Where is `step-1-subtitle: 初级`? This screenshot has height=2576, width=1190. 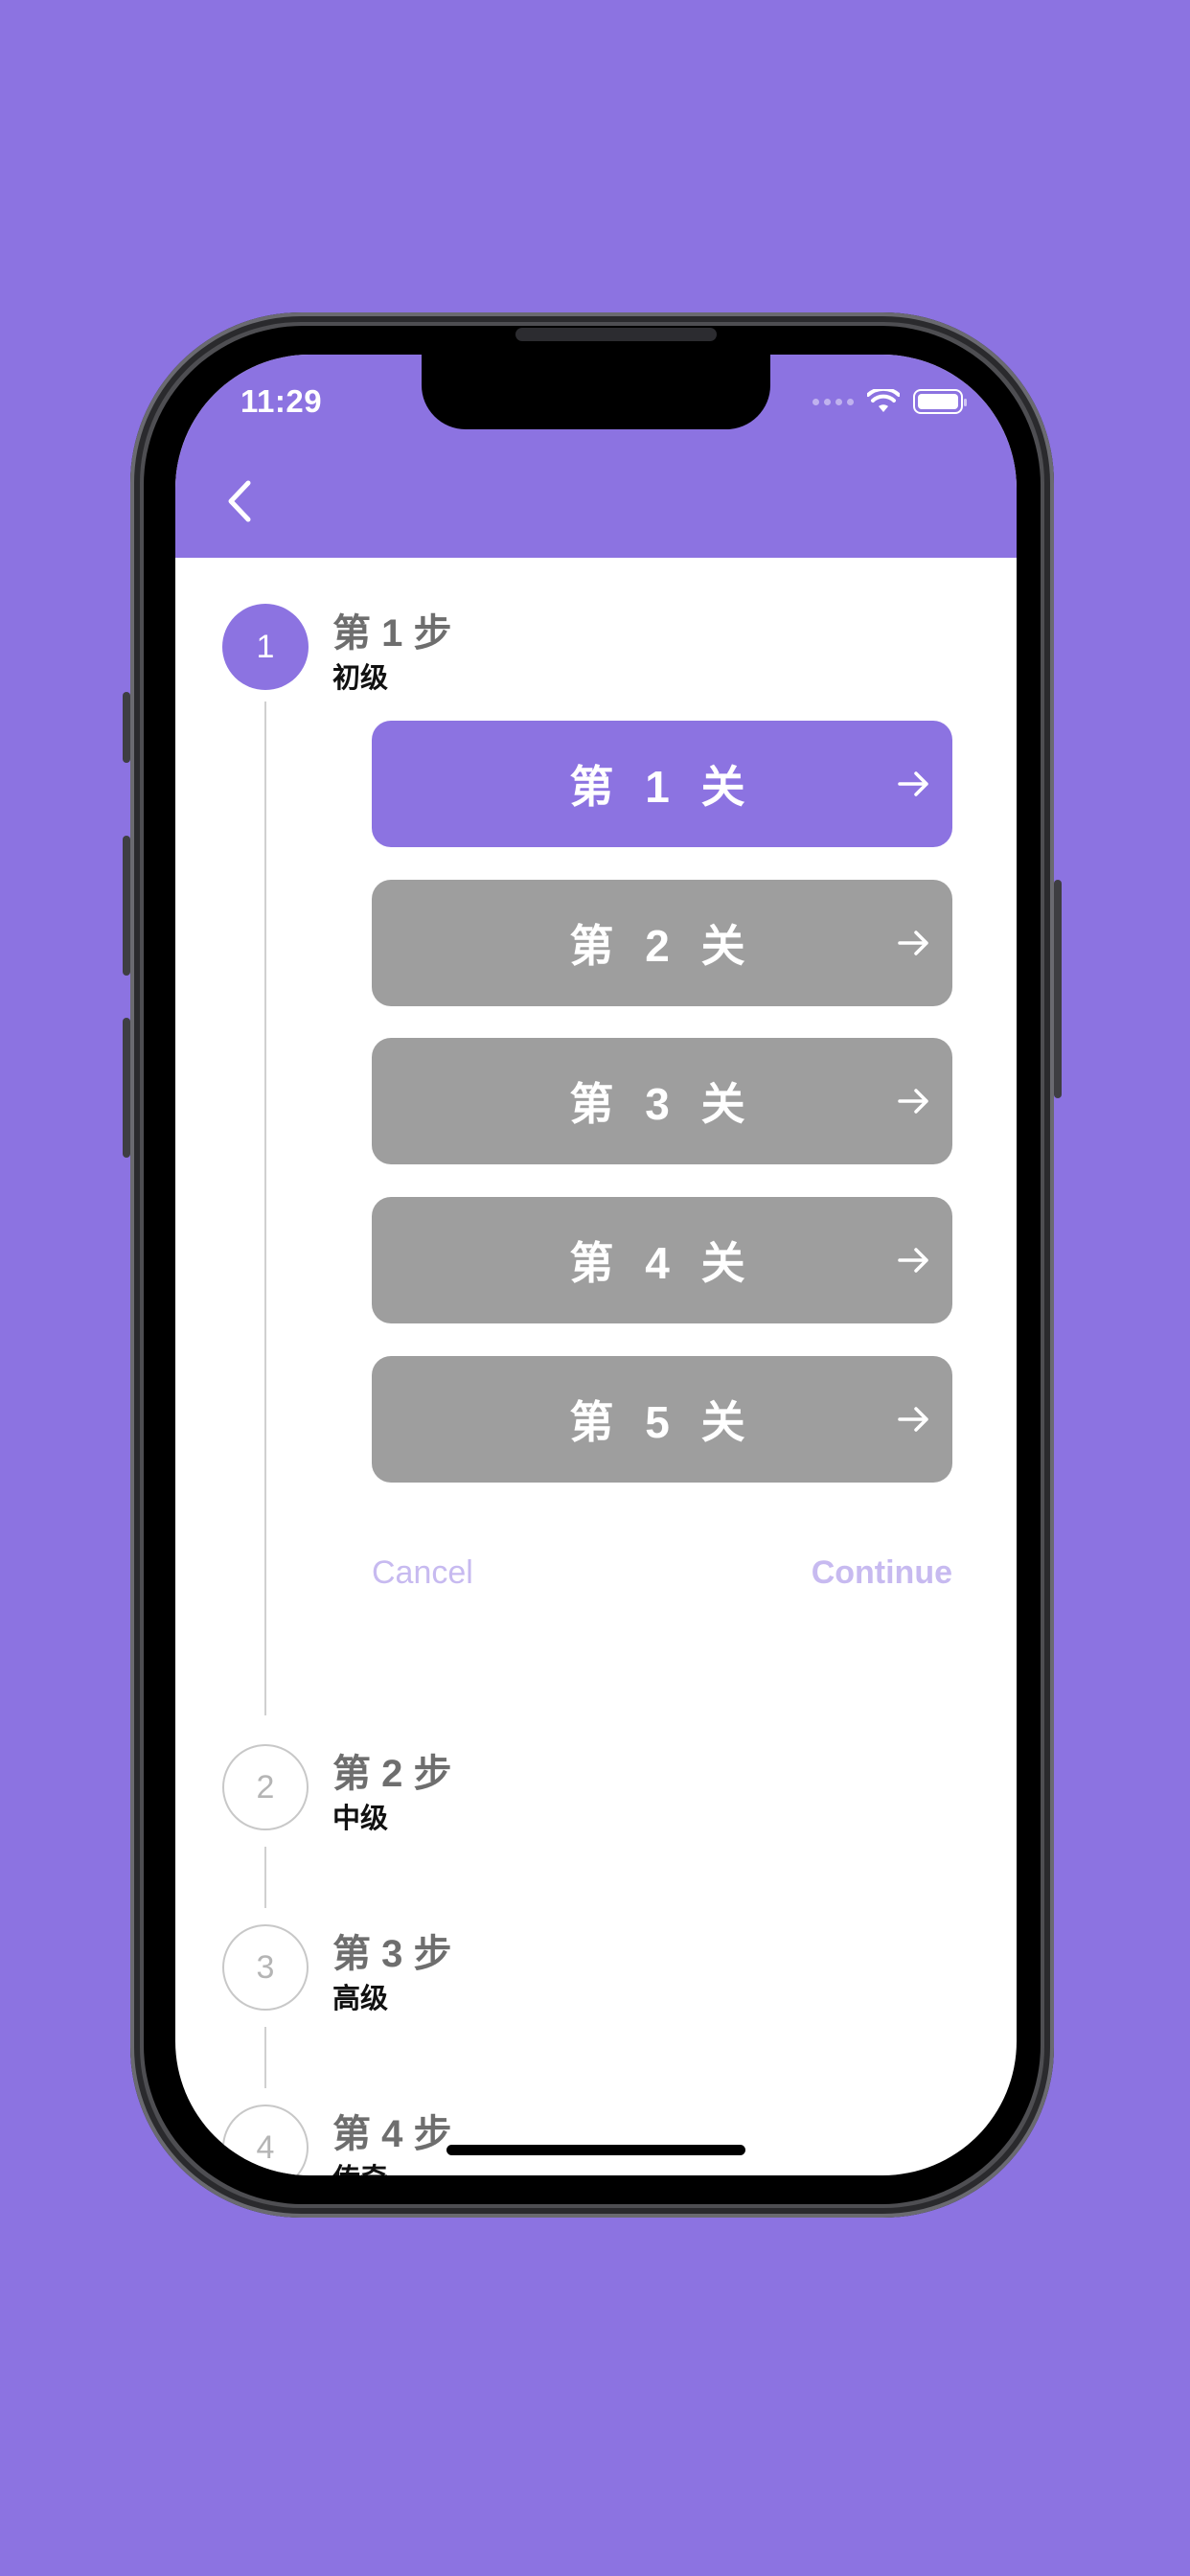 step-1-subtitle: 初级 is located at coordinates (360, 678).